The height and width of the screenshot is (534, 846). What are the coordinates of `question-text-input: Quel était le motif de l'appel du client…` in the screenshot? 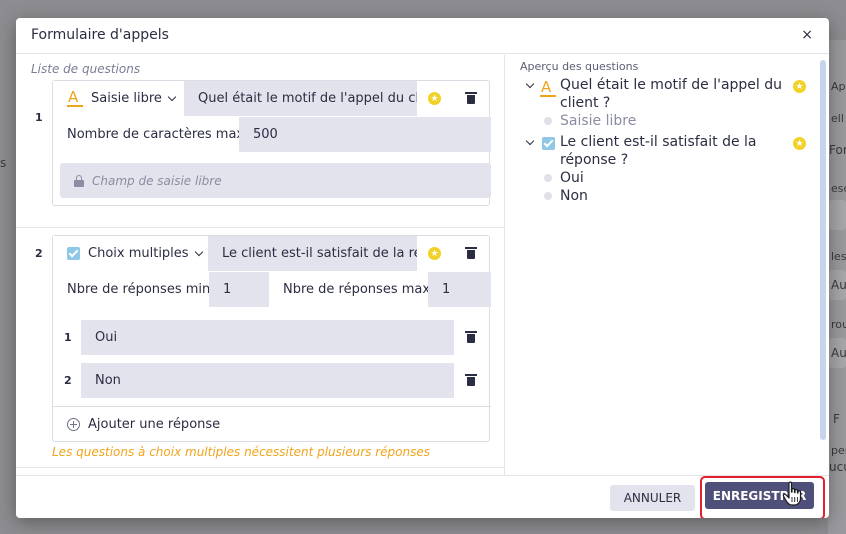 It's located at (300, 98).